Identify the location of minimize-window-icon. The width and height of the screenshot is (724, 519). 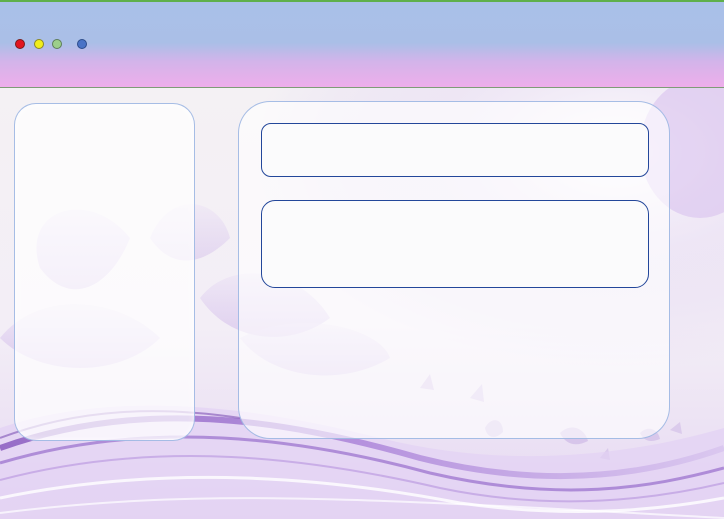
(39, 44).